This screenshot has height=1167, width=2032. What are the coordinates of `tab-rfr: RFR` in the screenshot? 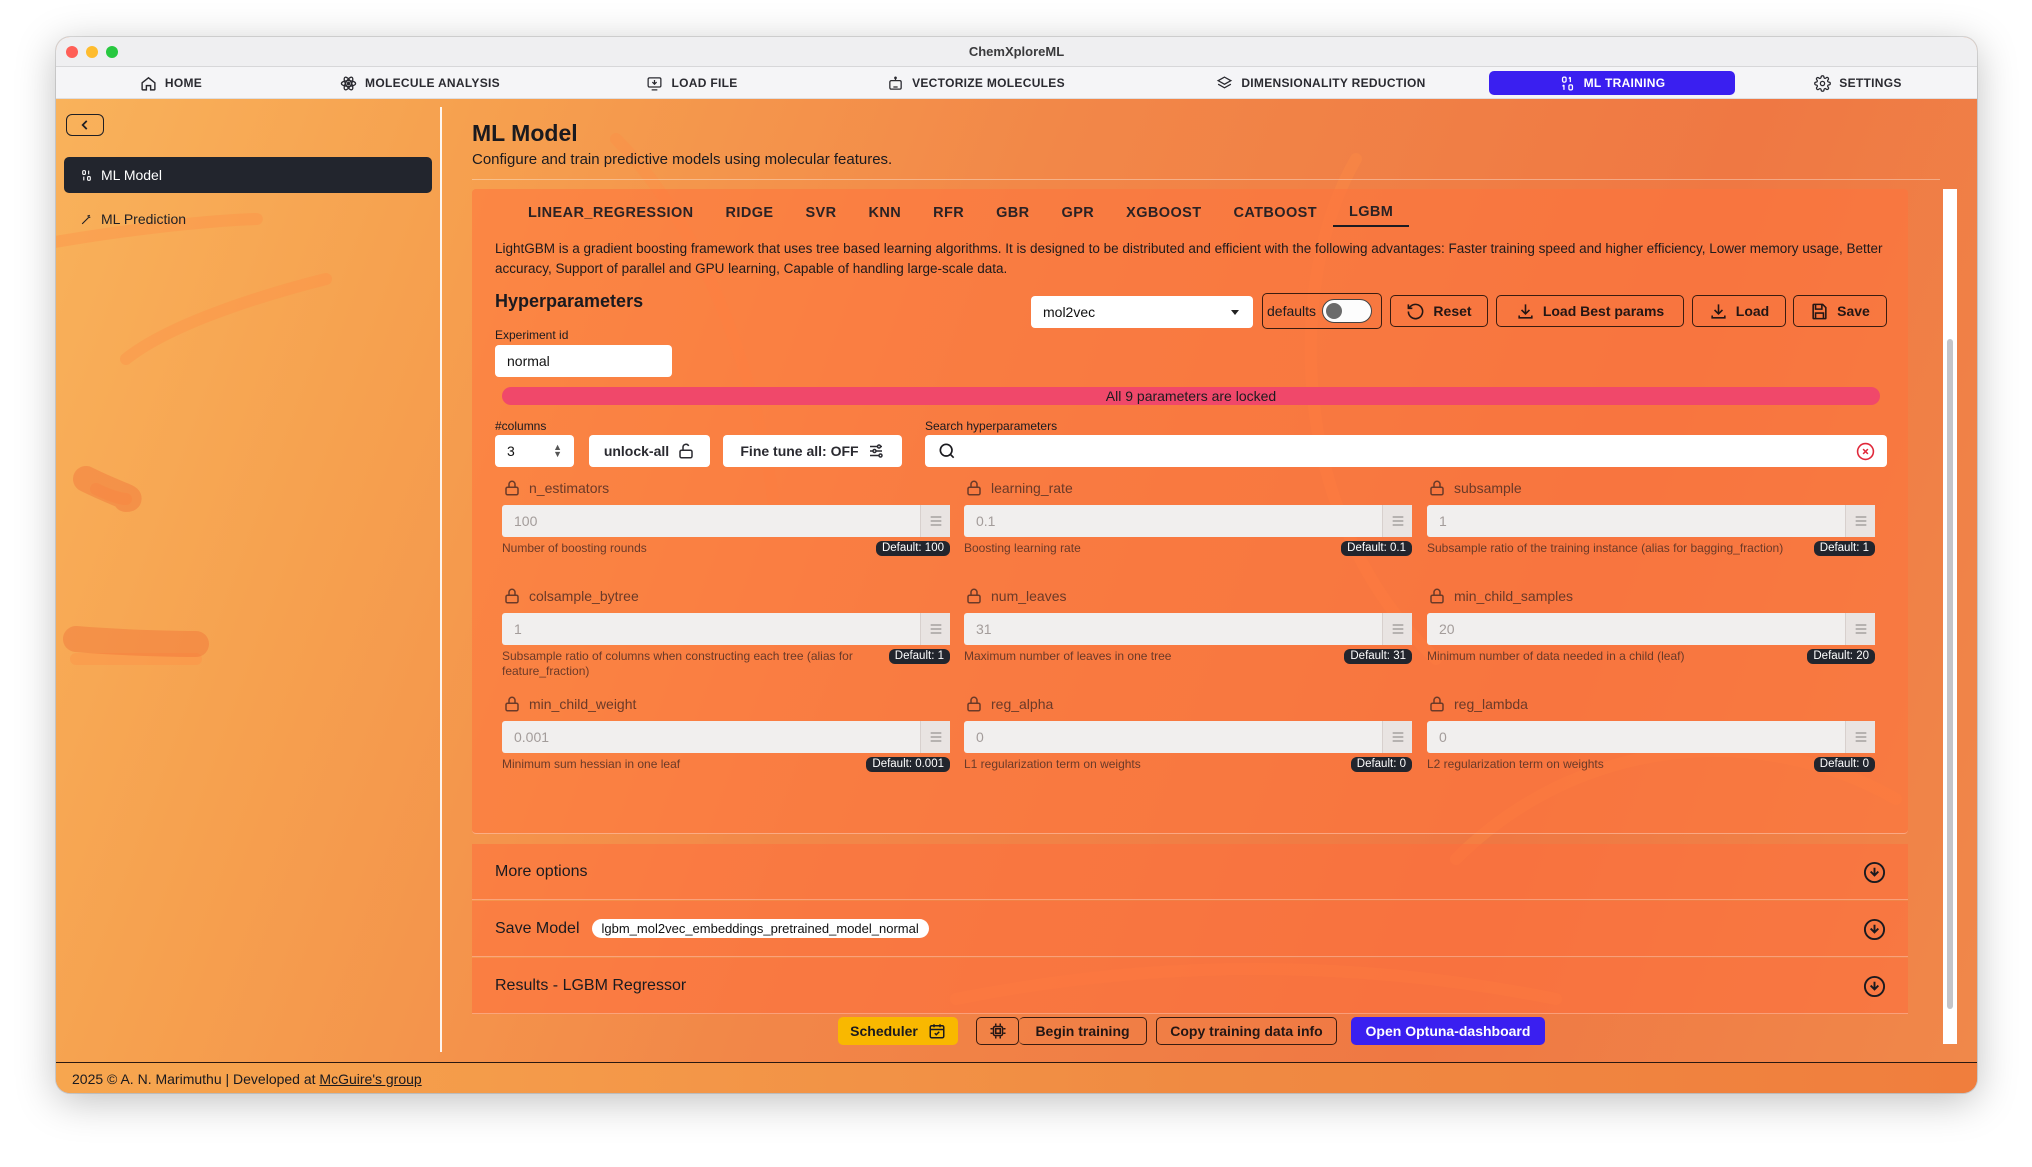 It's located at (948, 213).